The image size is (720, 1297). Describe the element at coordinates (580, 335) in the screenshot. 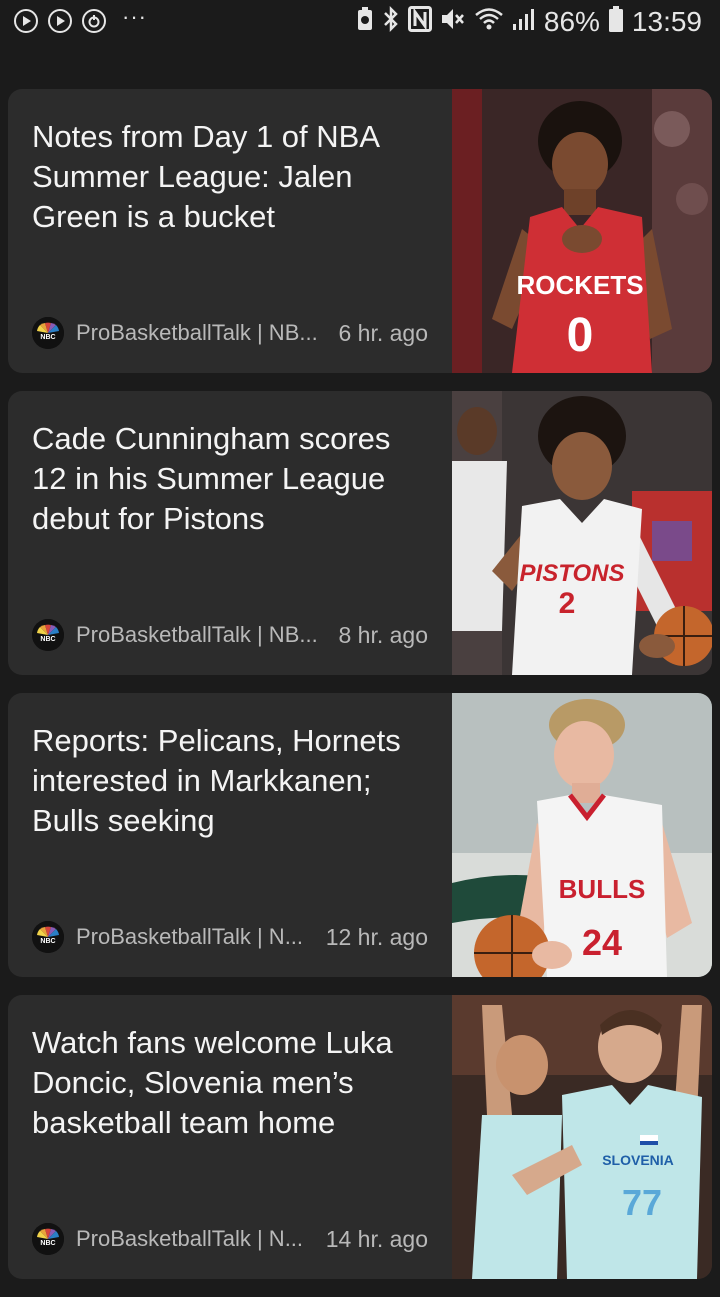

I see `jersey-number: 0` at that location.